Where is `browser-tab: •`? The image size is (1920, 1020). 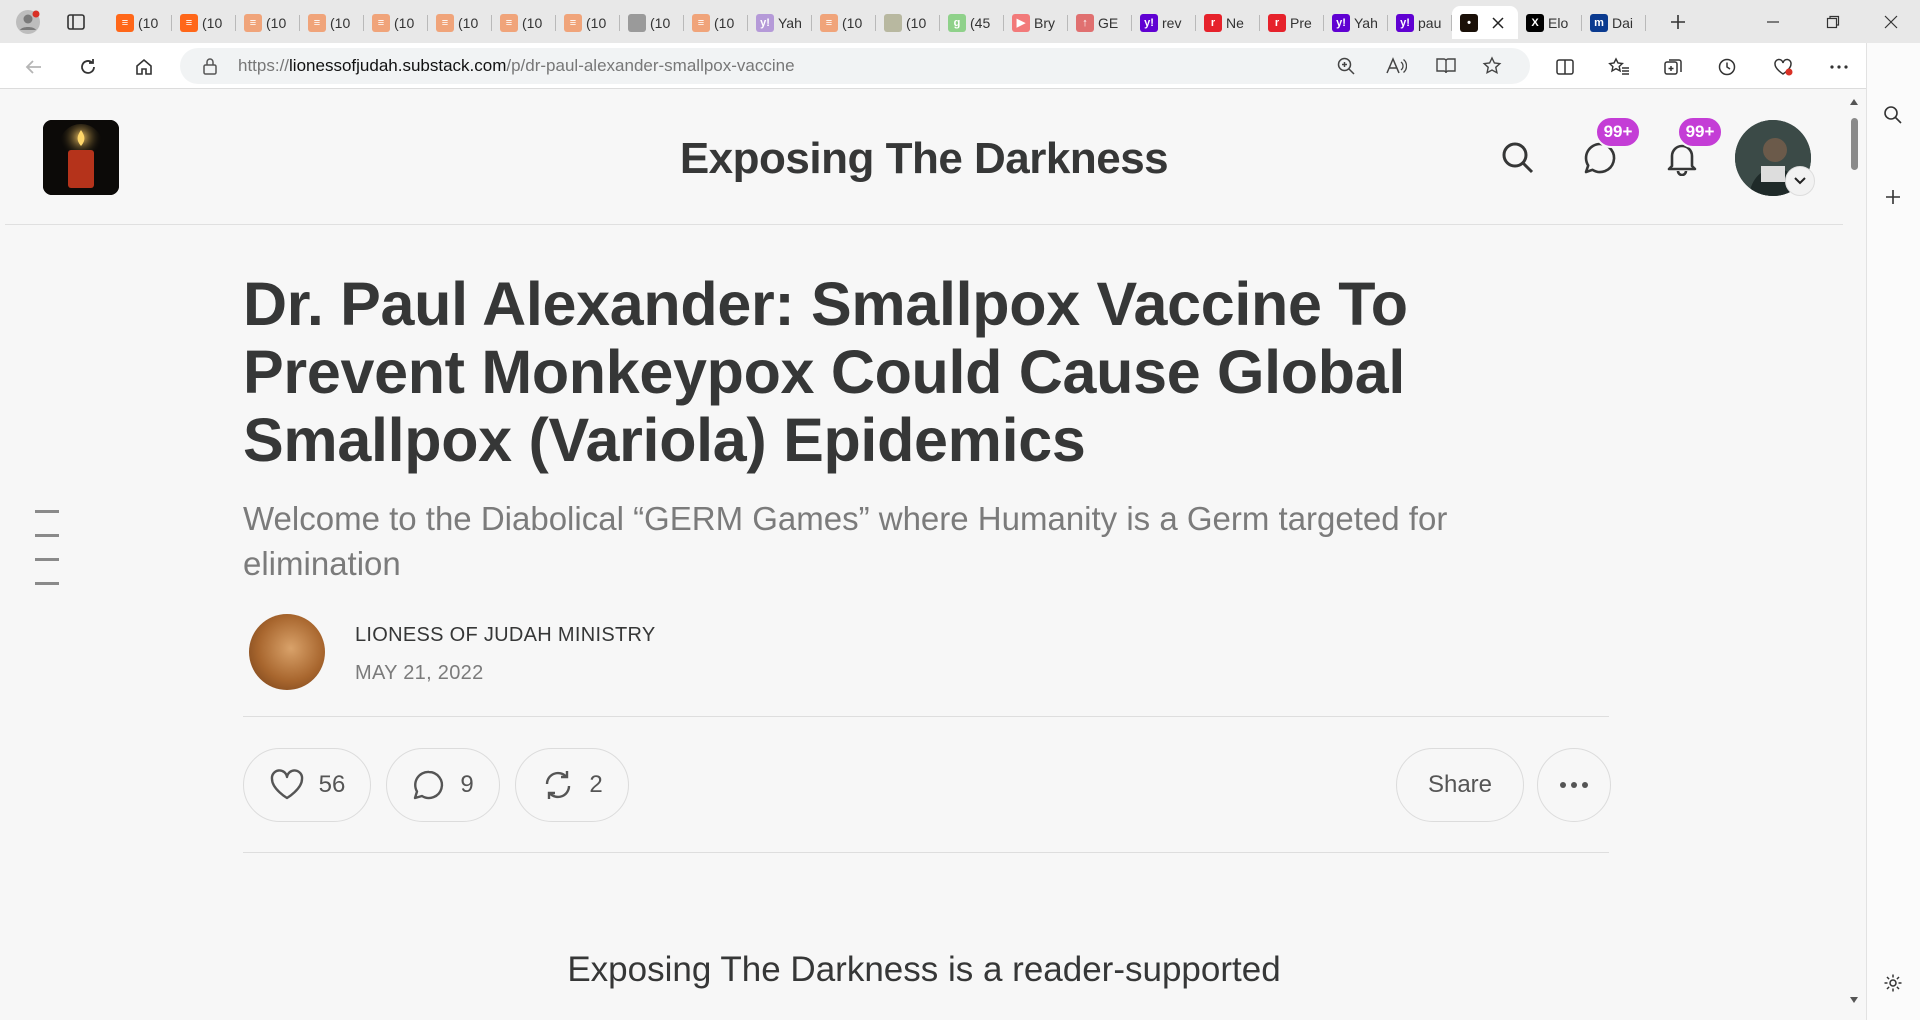 browser-tab: • is located at coordinates (1485, 22).